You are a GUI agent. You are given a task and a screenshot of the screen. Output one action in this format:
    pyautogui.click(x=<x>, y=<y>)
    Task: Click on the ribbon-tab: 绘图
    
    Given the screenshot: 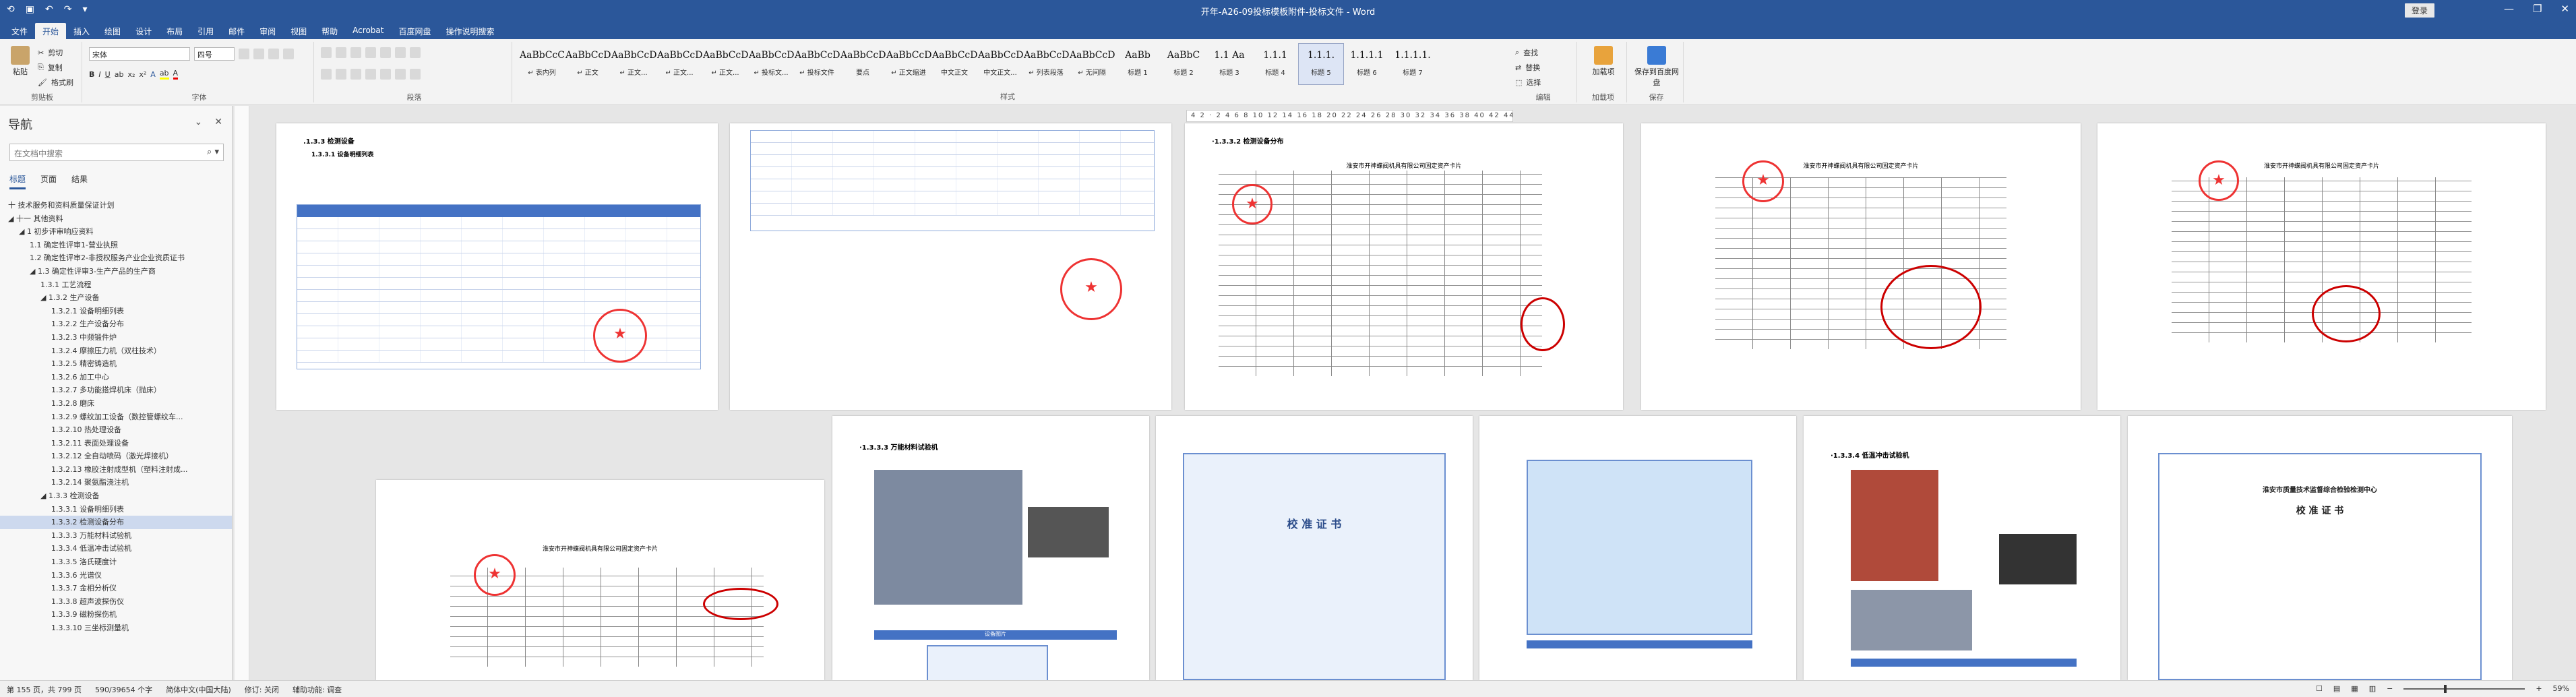 What is the action you would take?
    pyautogui.click(x=113, y=31)
    